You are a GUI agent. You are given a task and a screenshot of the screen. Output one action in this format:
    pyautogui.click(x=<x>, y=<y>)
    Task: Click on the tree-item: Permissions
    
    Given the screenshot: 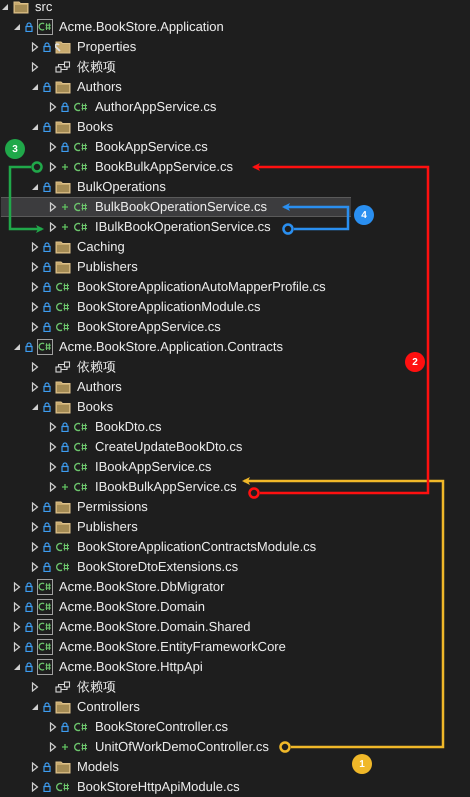 What is the action you would take?
    pyautogui.click(x=92, y=507)
    